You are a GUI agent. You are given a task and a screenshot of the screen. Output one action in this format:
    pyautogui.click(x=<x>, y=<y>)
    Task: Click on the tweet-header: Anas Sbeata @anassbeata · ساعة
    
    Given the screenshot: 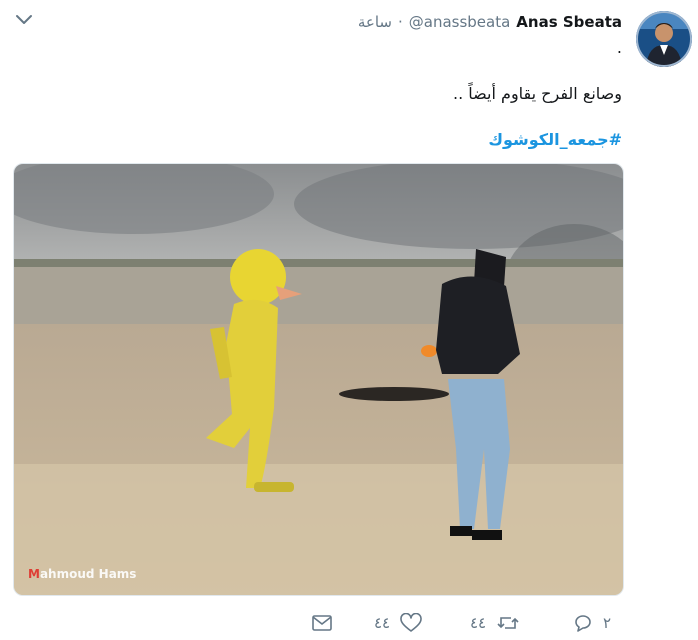 What is the action you would take?
    pyautogui.click(x=490, y=22)
    